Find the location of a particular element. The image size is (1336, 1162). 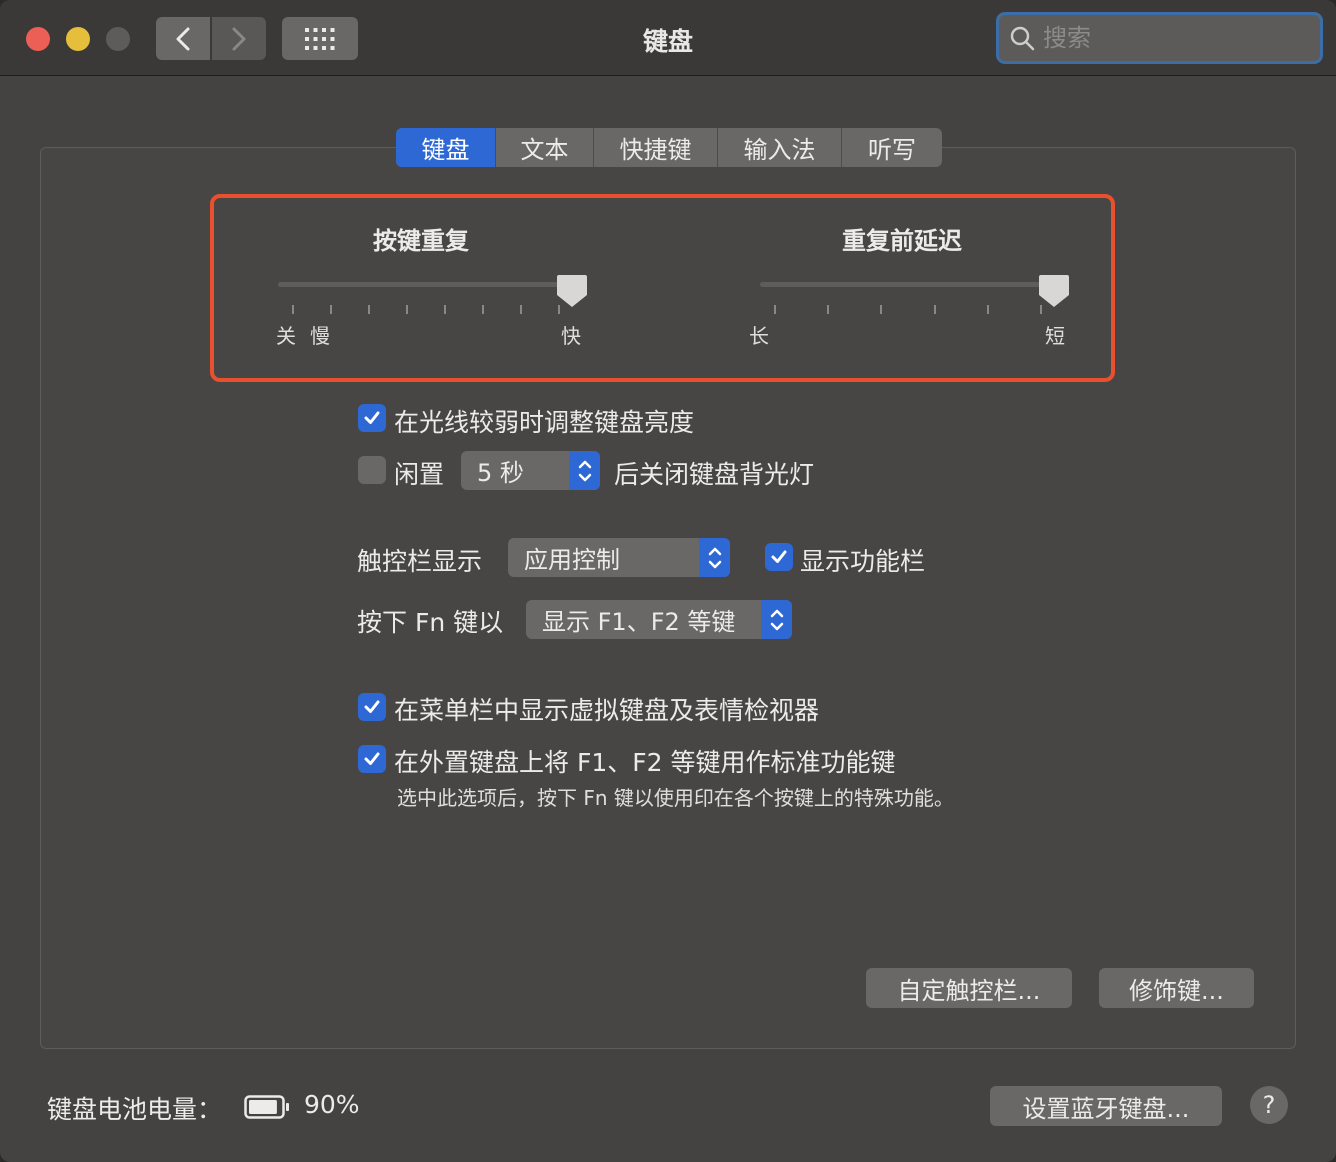

tab-input-sources: 输入法 is located at coordinates (780, 147).